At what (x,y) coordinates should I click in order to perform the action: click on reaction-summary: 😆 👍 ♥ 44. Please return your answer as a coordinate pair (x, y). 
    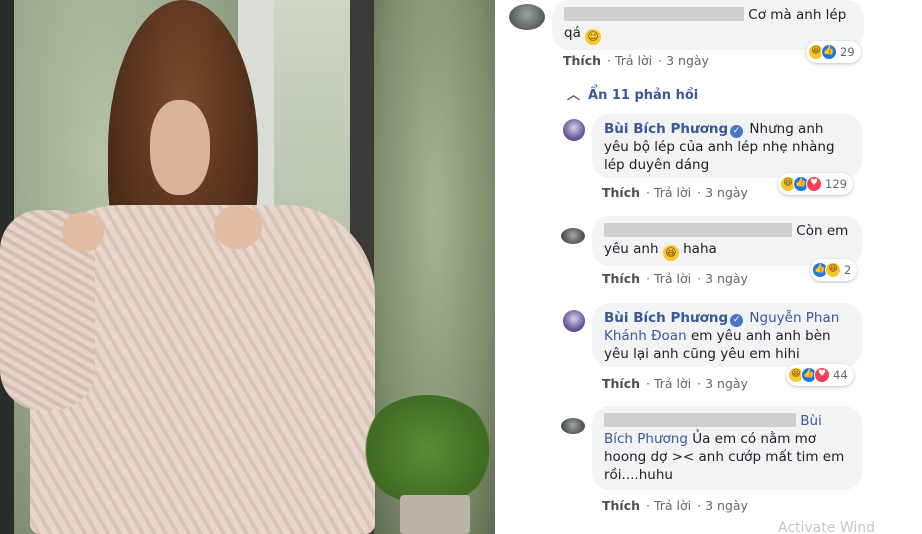
    Looking at the image, I should click on (820, 375).